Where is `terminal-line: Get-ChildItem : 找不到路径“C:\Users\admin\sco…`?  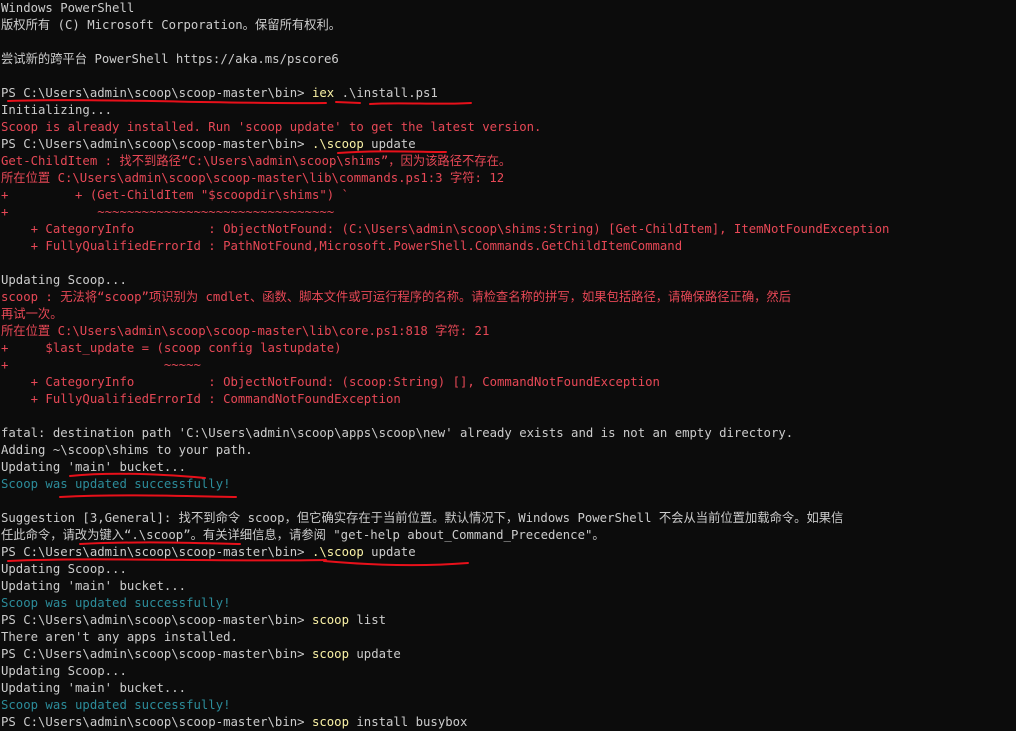 terminal-line: Get-ChildItem : 找不到路径“C:\Users\admin\sco… is located at coordinates (508, 161).